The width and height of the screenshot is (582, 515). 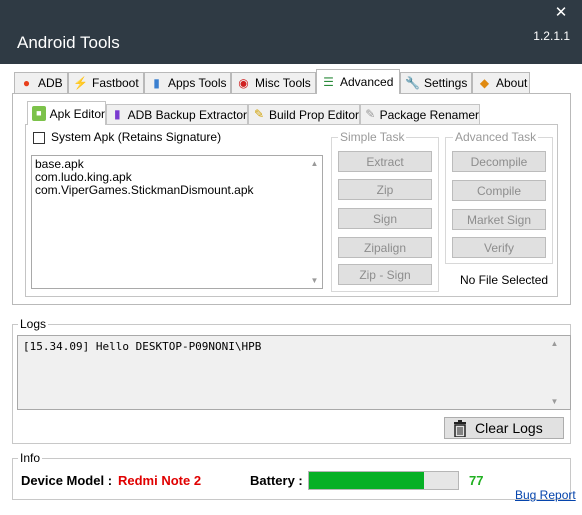 I want to click on decompile-button: Decompile, so click(x=499, y=161).